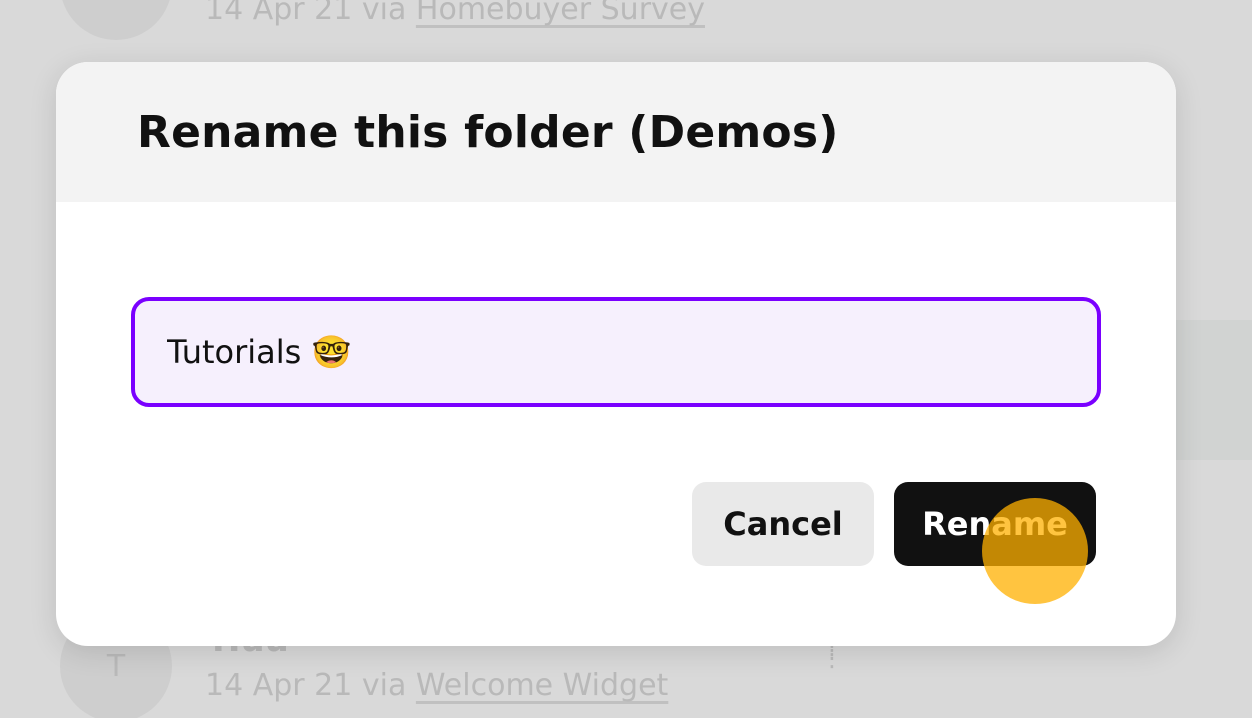 Image resolution: width=1252 pixels, height=718 pixels. What do you see at coordinates (488, 132) in the screenshot?
I see `dialog-title: Rename this folder (Demos)` at bounding box center [488, 132].